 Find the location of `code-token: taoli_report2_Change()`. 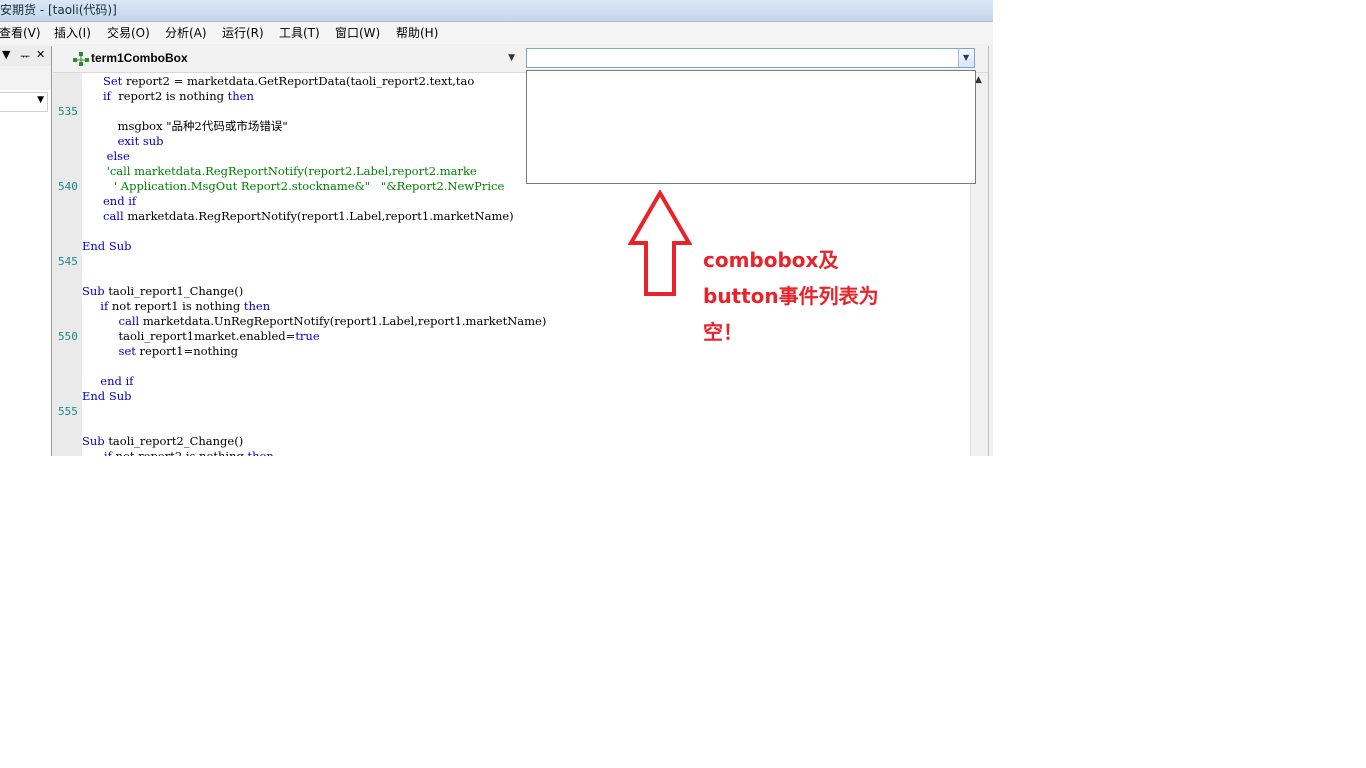

code-token: taoli_report2_Change() is located at coordinates (176, 441).